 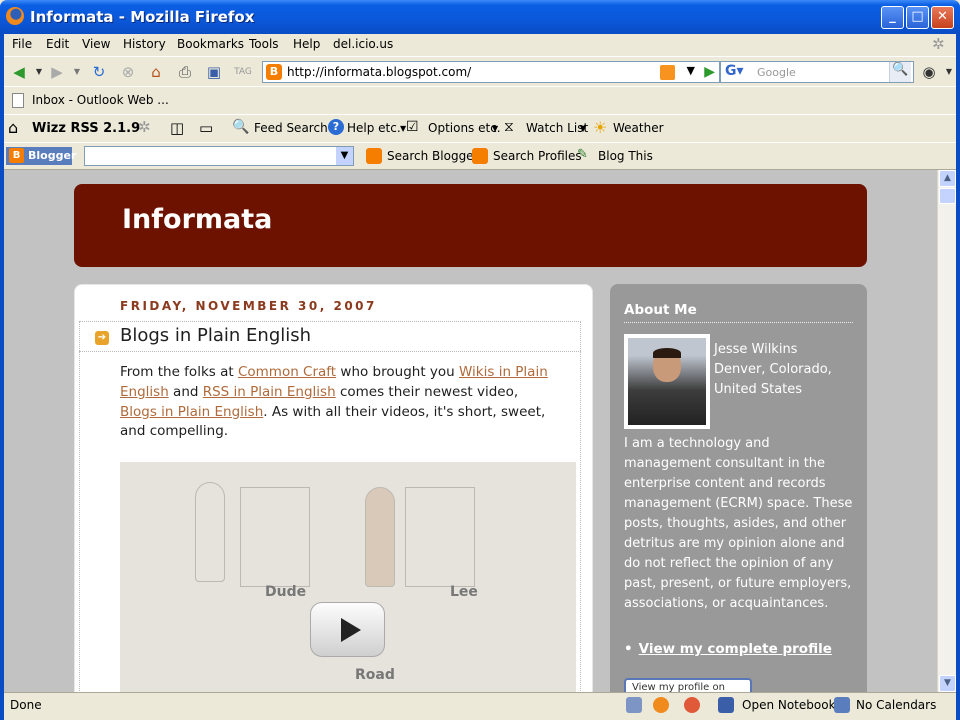 I want to click on firefox-status-icon, so click(x=661, y=705).